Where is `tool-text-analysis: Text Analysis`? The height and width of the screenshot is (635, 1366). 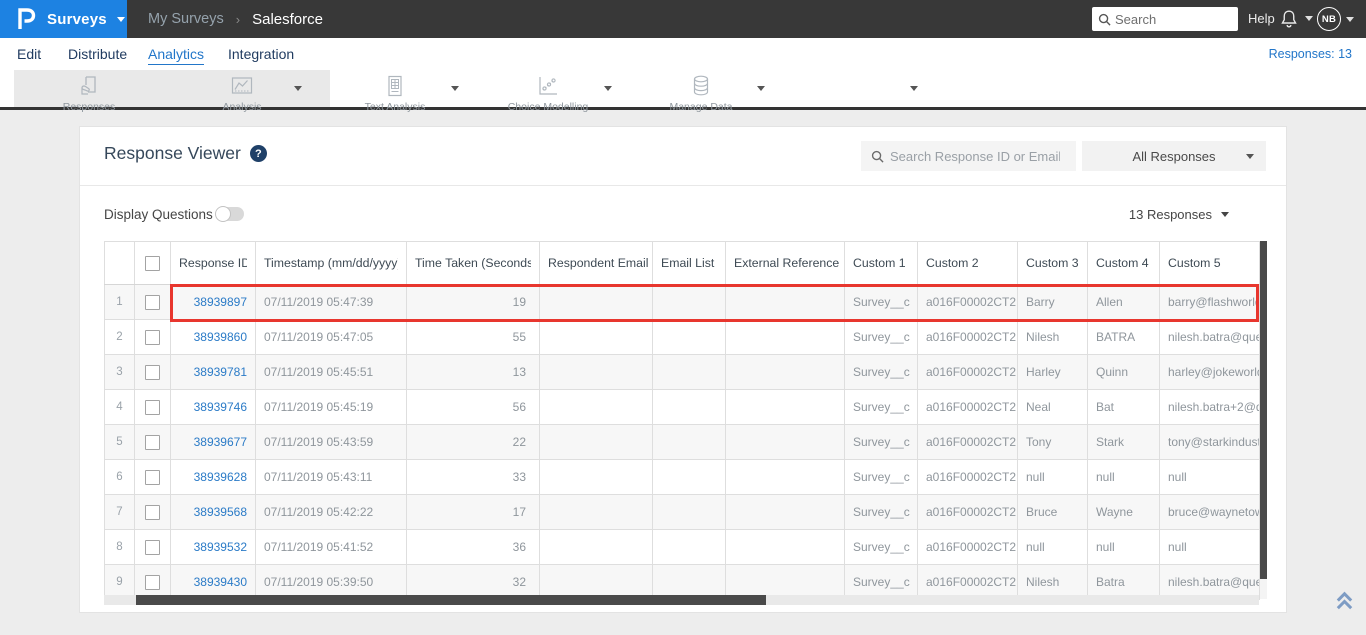 tool-text-analysis: Text Analysis is located at coordinates (395, 93).